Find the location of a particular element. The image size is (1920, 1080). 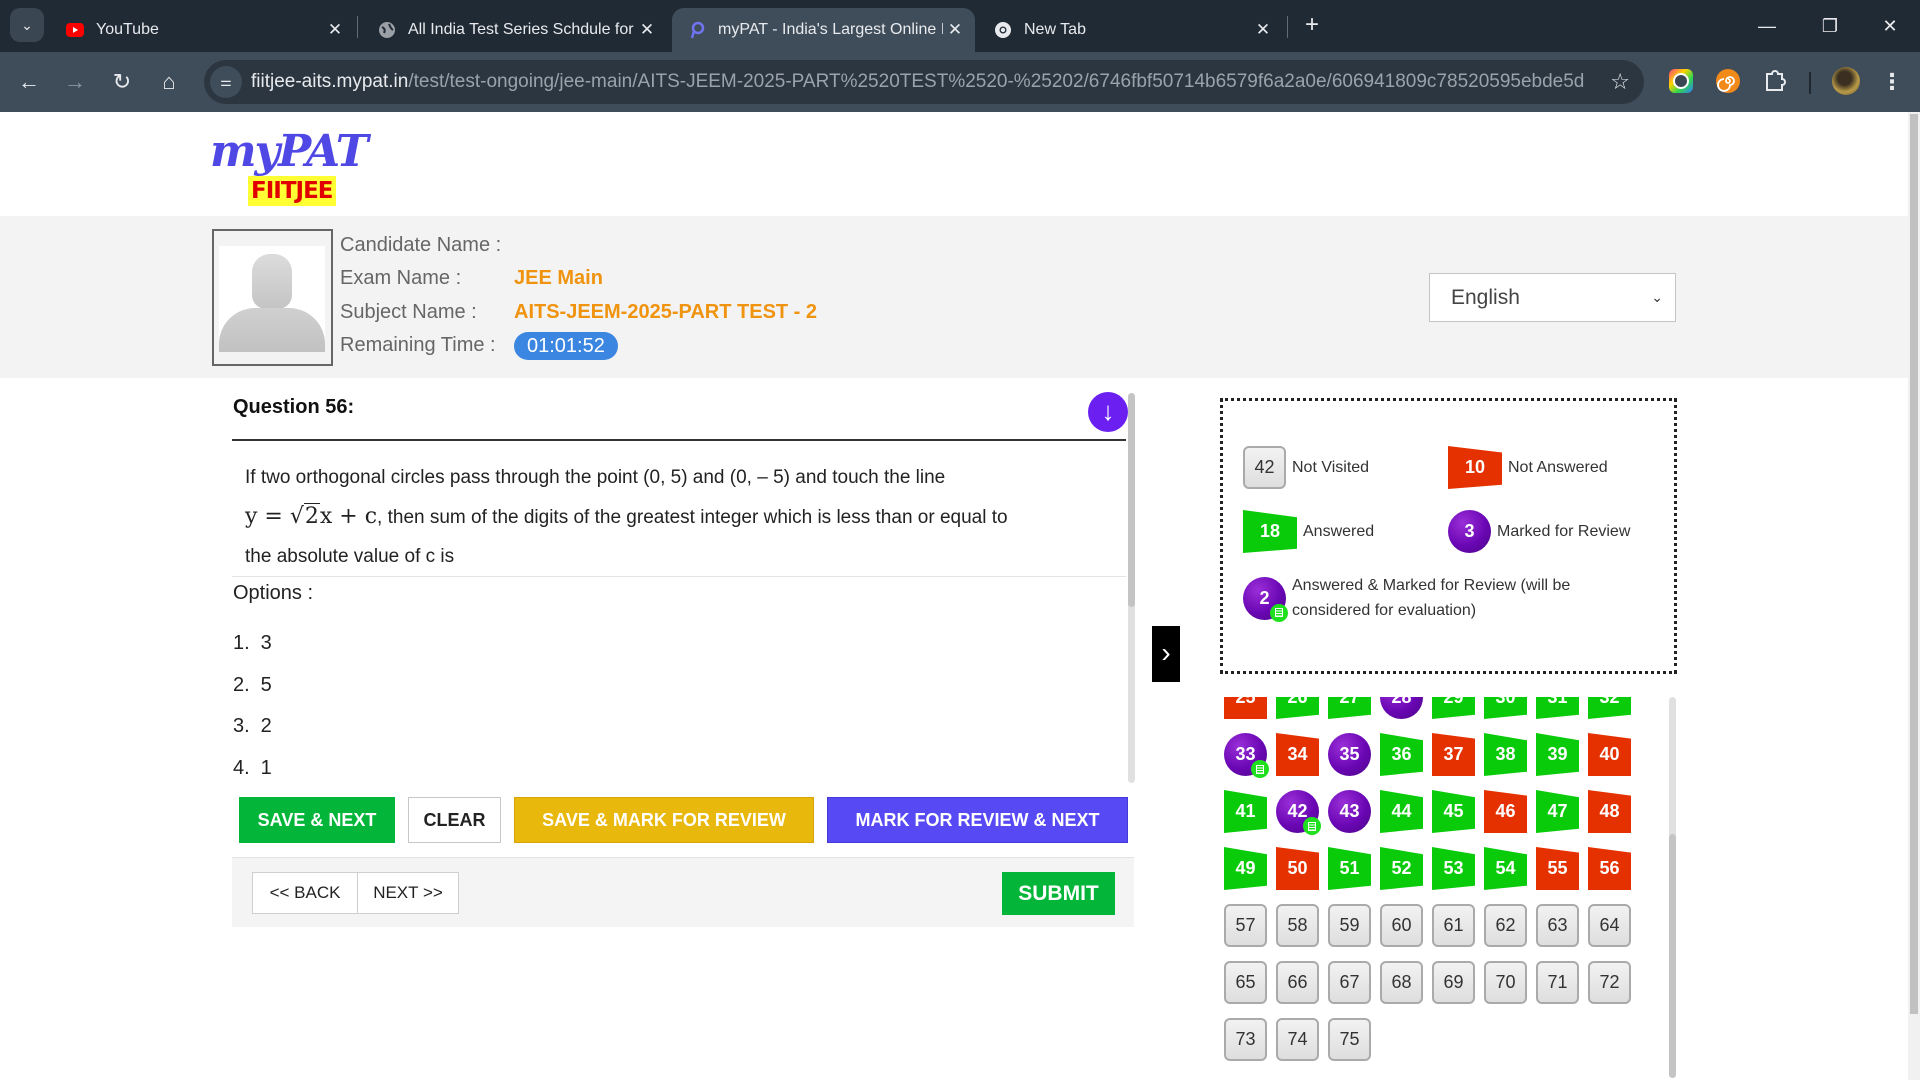

extensions-puzzle-icon is located at coordinates (1775, 81).